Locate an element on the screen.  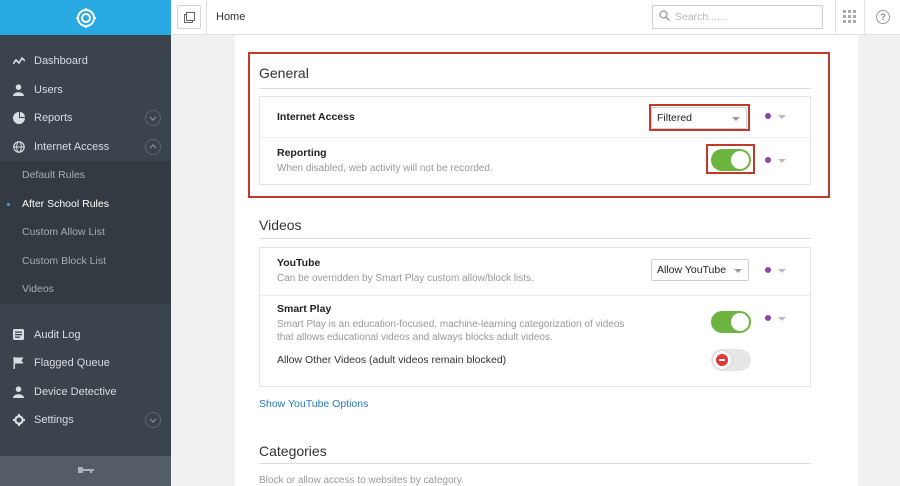
sidebar-item-internet-access: Internet Access is located at coordinates (85, 147).